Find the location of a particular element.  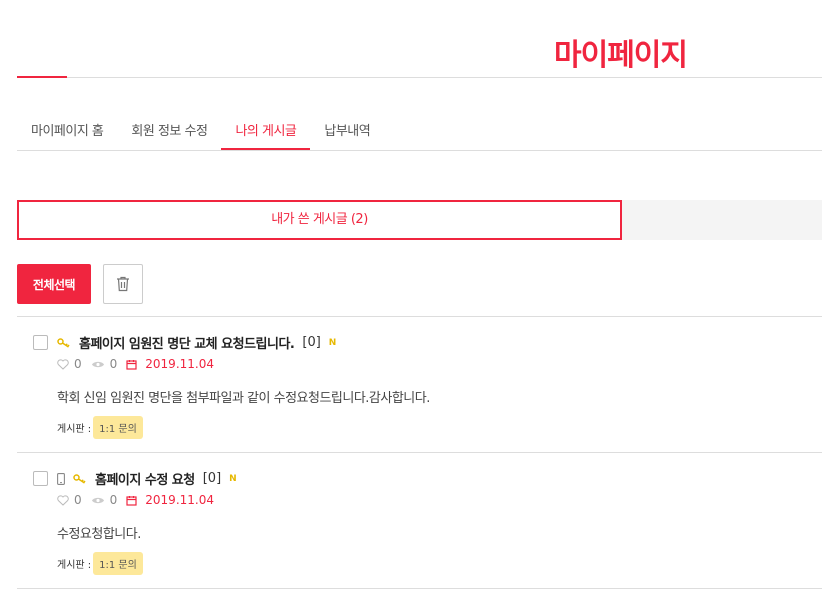

post-excerpt: 학회 신임 임원진 명단을 첨부파일과 같이 수정요청드립니다.감사합니다. is located at coordinates (243, 398).